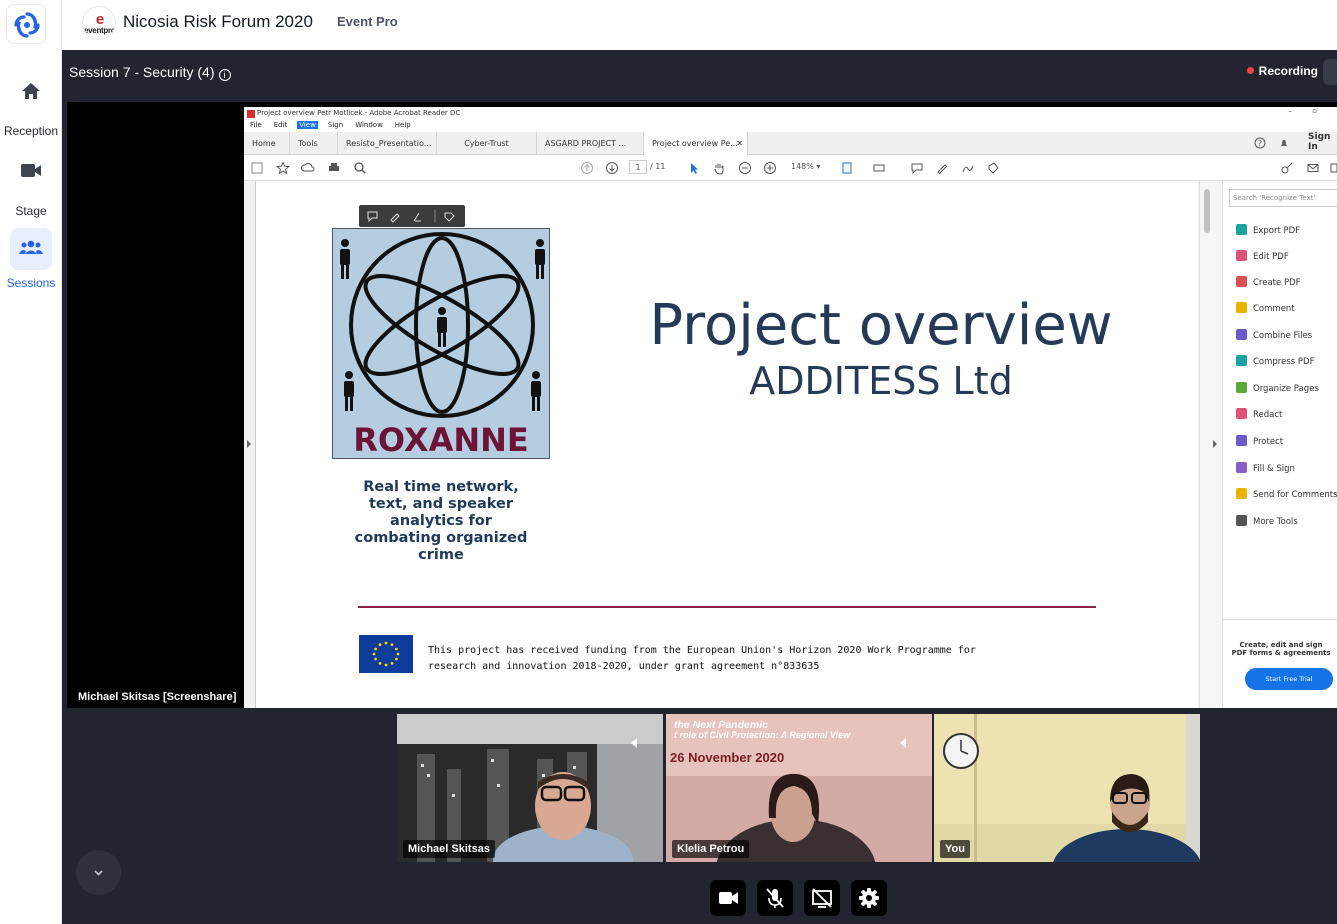 This screenshot has width=1337, height=924. I want to click on gear-icon, so click(869, 898).